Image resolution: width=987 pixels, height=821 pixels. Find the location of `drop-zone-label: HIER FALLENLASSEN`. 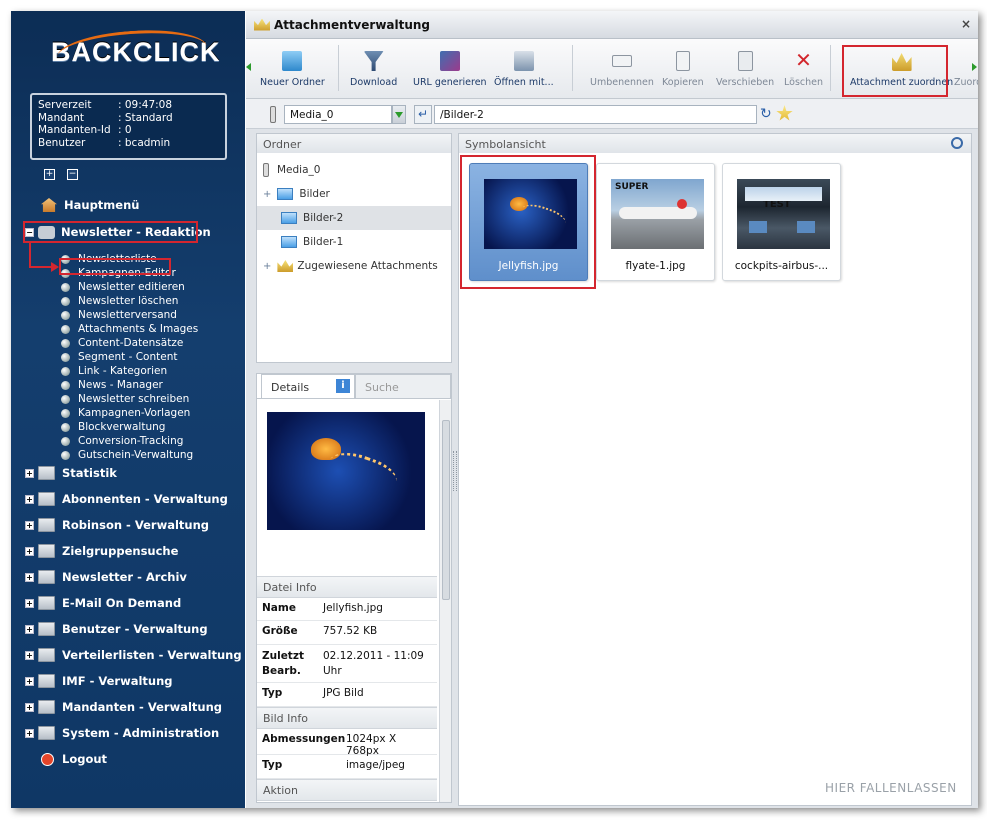

drop-zone-label: HIER FALLENLASSEN is located at coordinates (891, 788).